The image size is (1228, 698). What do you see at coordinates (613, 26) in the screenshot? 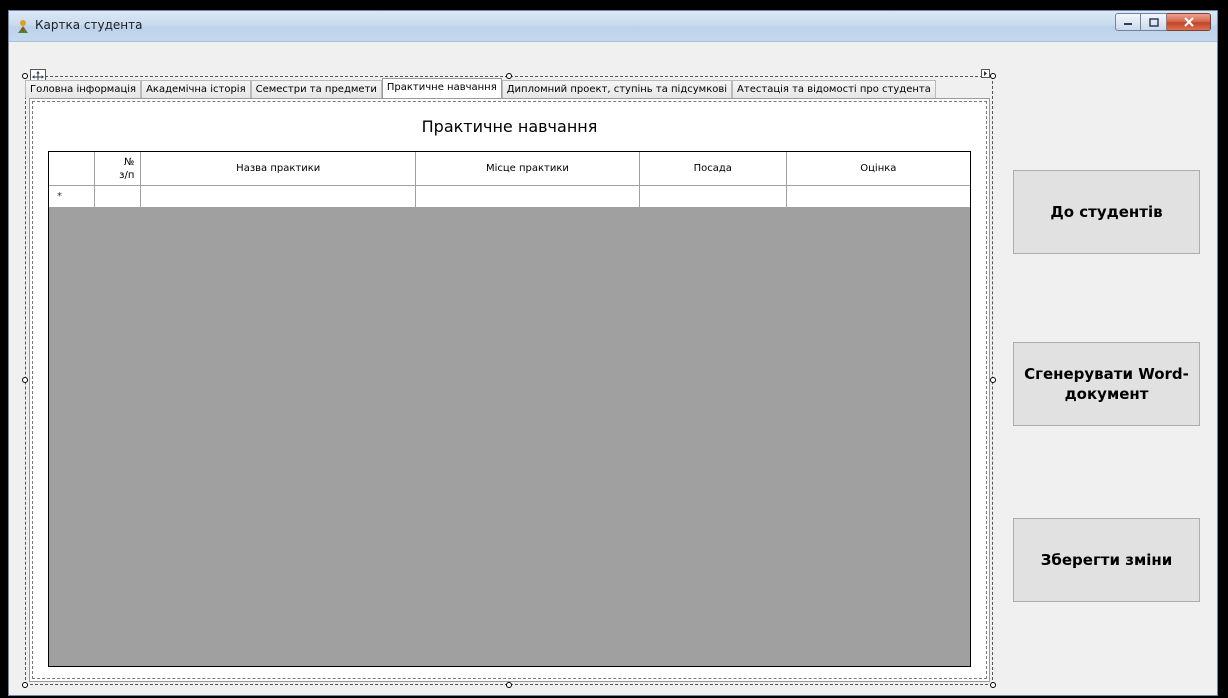
I see `title-bar: Картка студента` at bounding box center [613, 26].